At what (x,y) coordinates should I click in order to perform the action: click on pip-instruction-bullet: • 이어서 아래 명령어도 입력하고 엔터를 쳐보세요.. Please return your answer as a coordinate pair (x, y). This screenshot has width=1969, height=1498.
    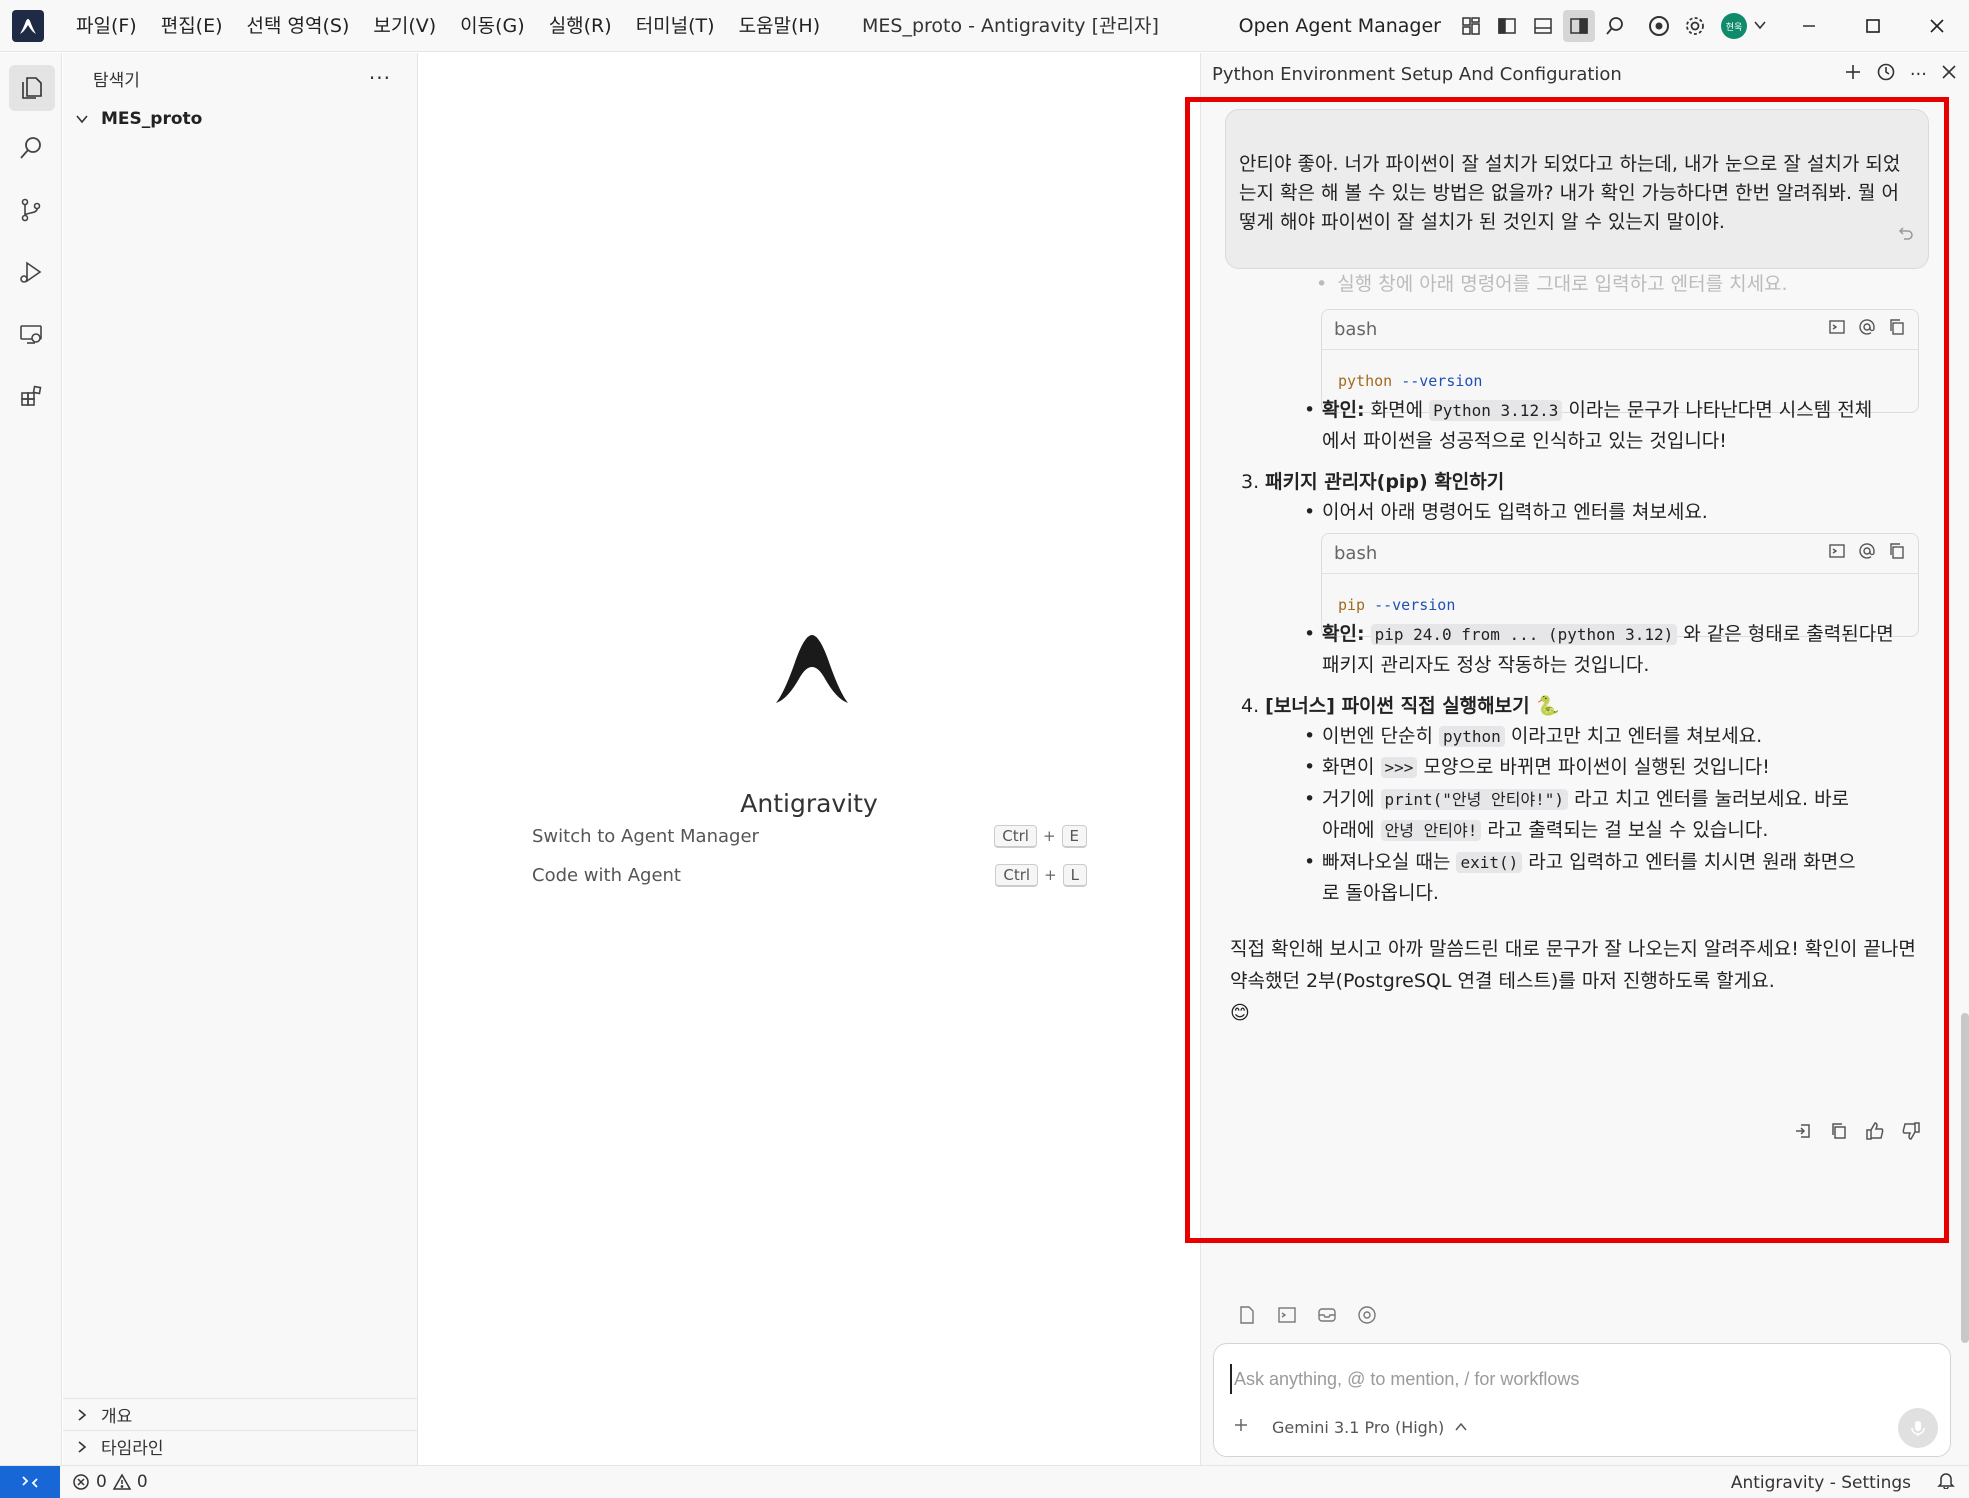
    Looking at the image, I should click on (1506, 512).